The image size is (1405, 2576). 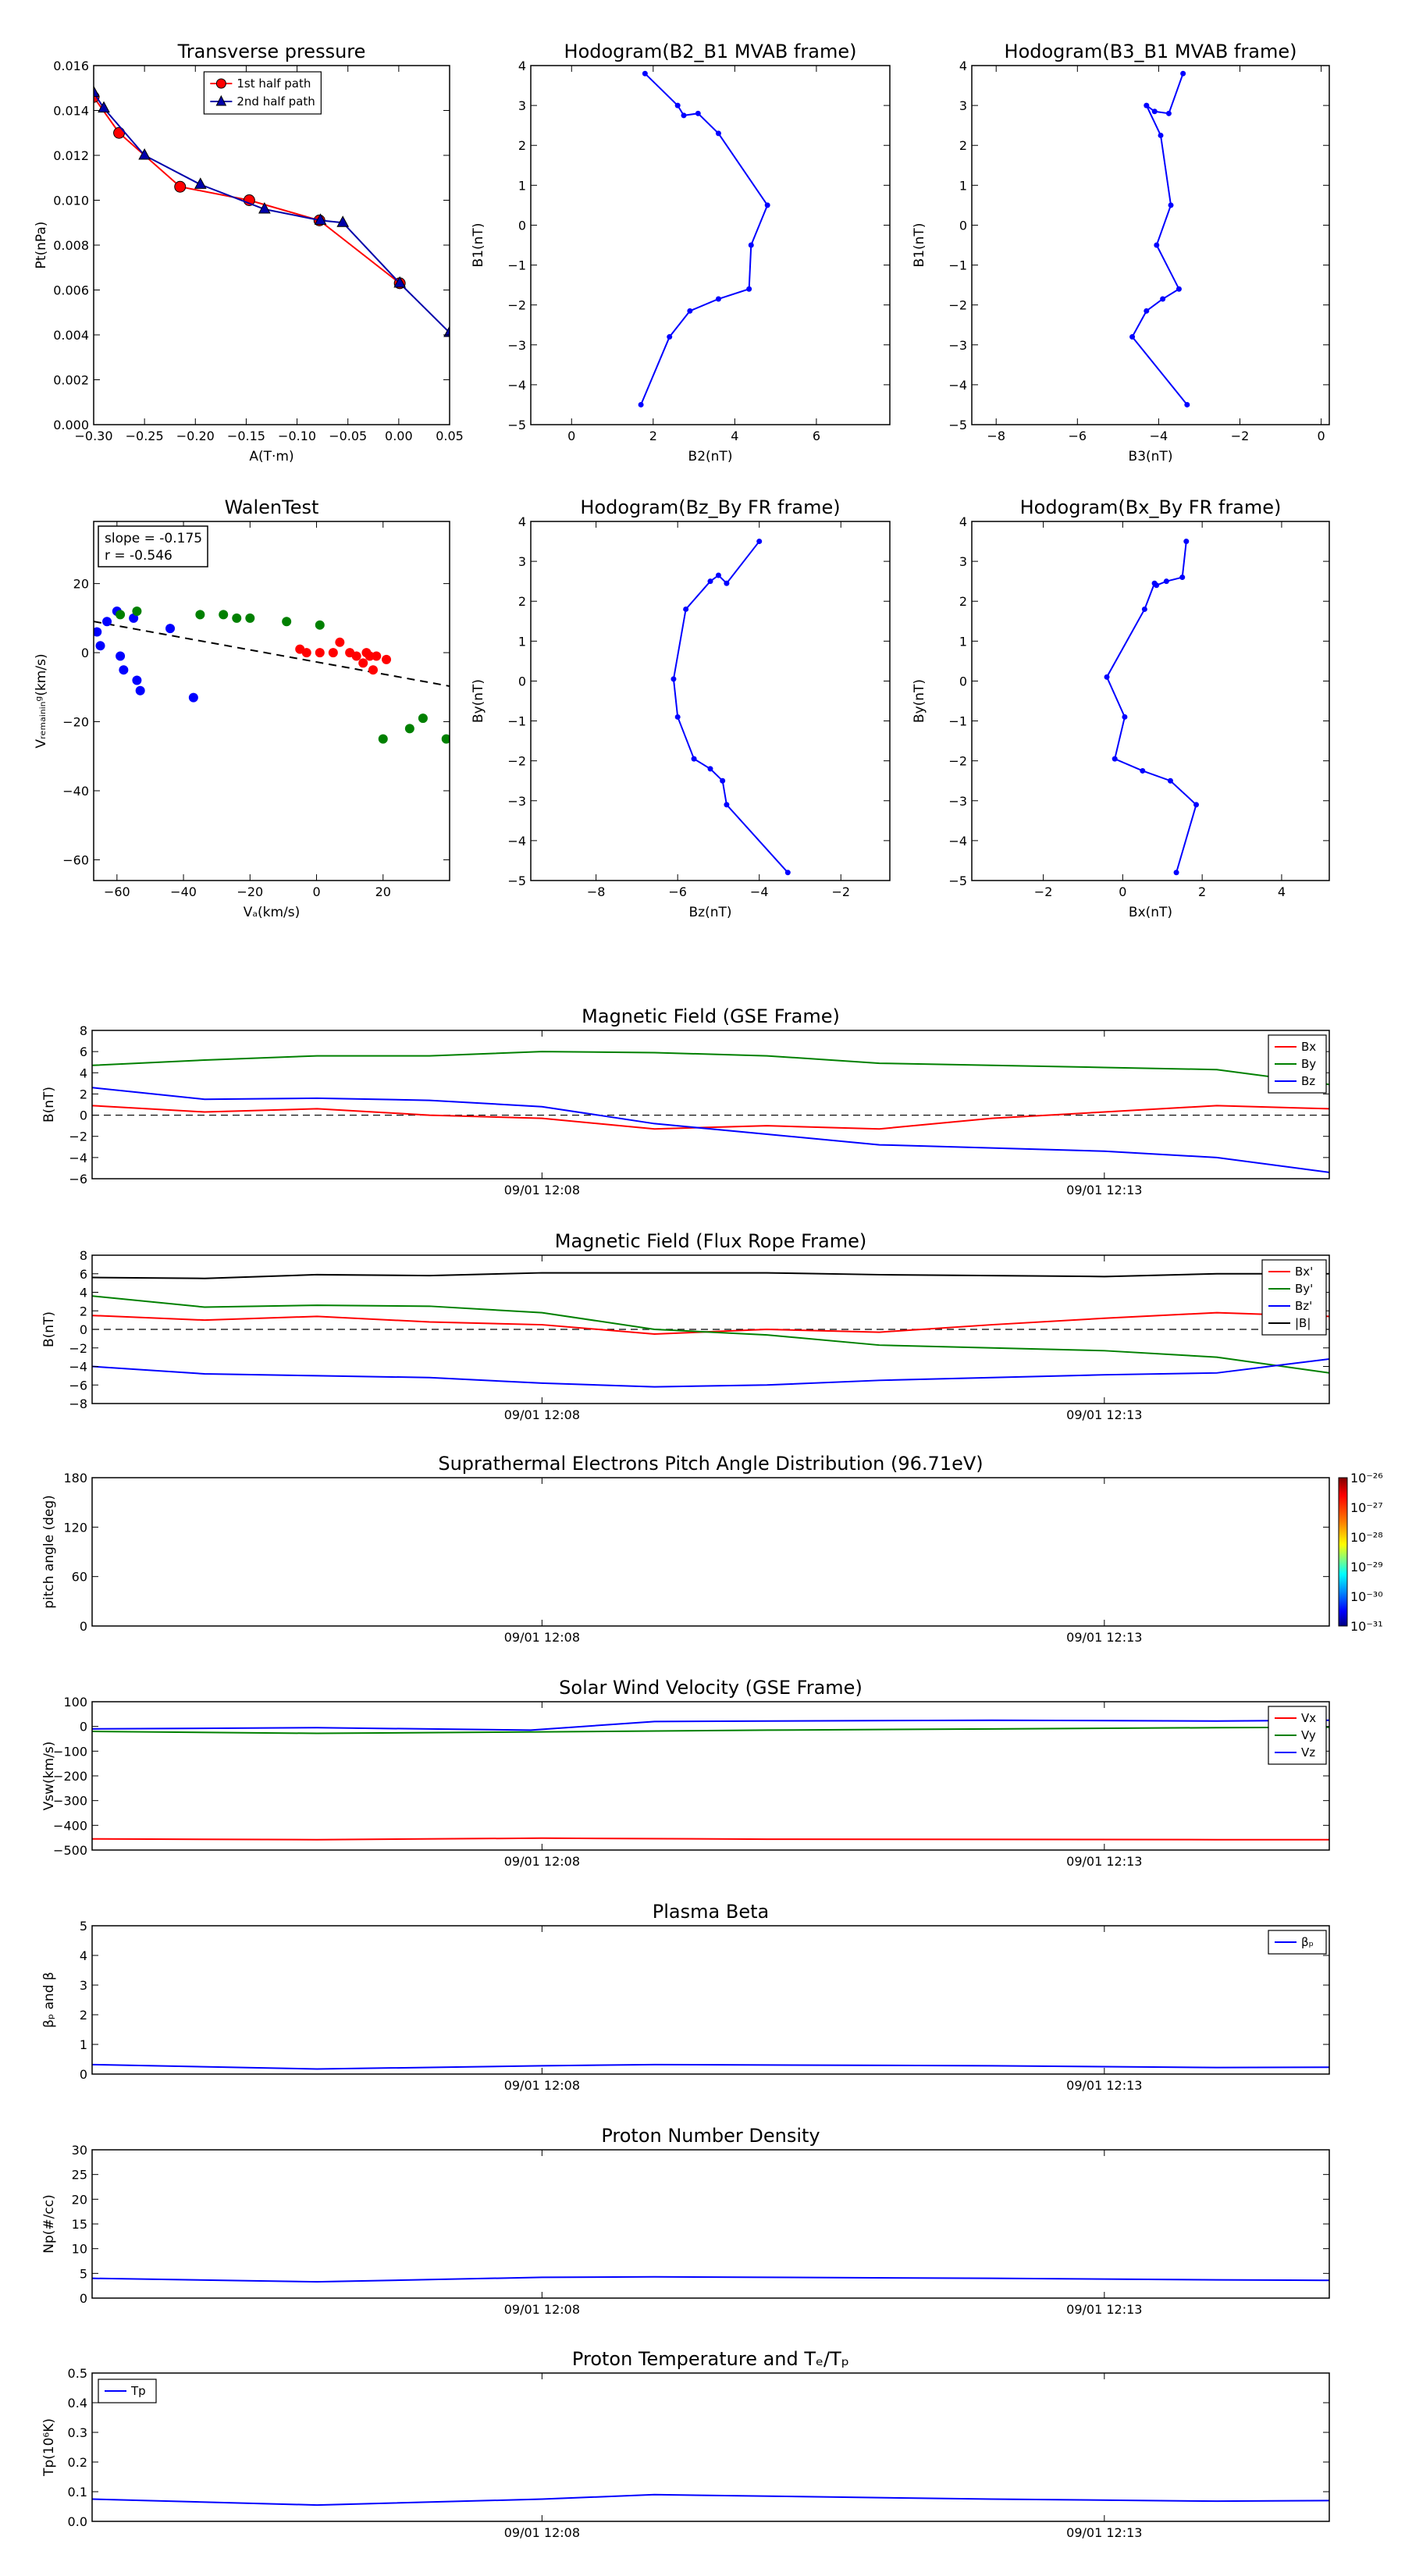 I want to click on x-tick-label: −0.05, so click(x=348, y=436).